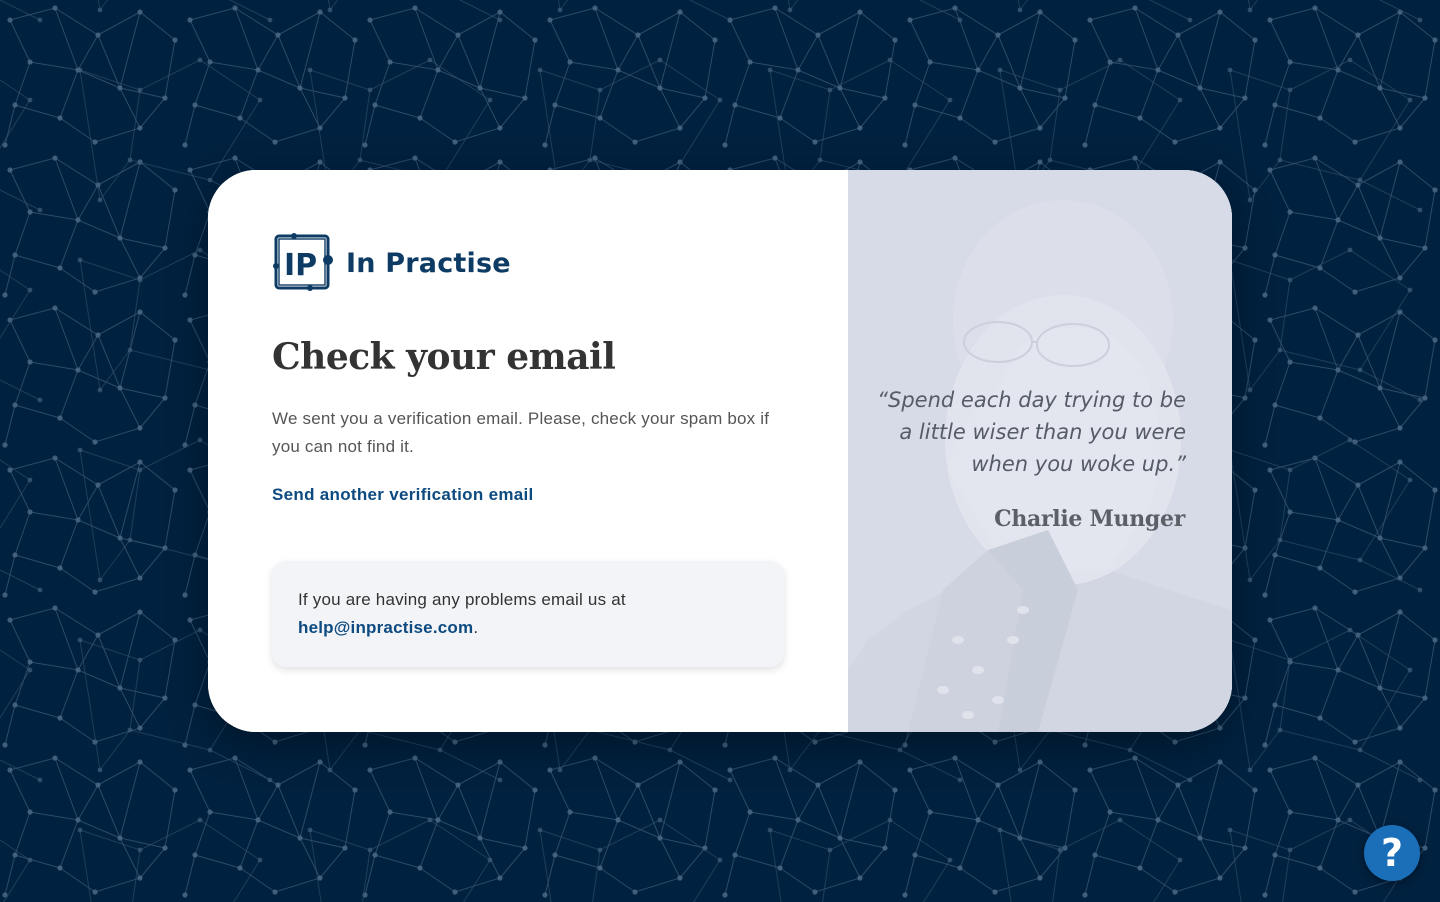 The image size is (1440, 902). I want to click on resend-verification-link: Send another verification email, so click(403, 495).